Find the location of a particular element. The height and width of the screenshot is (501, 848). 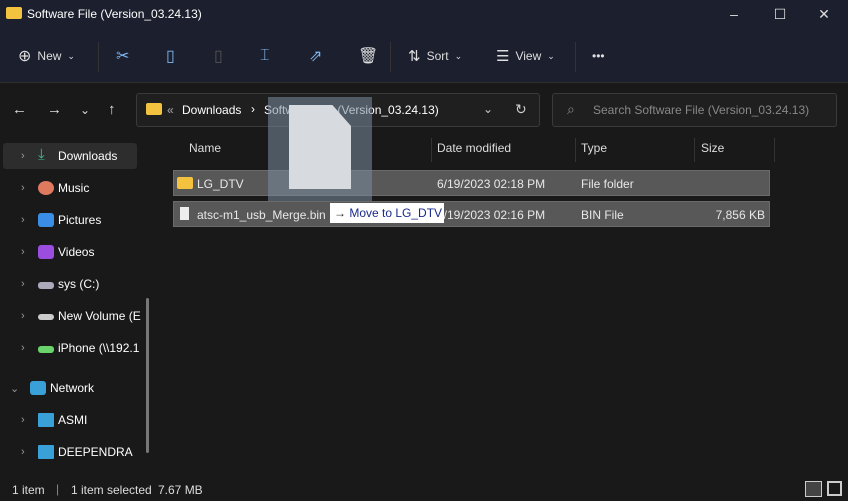

copy-button: ▯ is located at coordinates (170, 56).